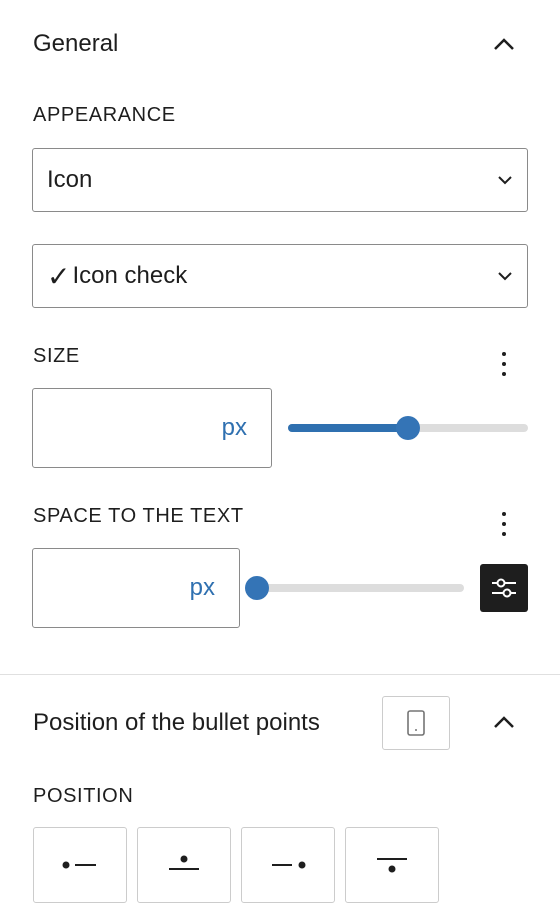  Describe the element at coordinates (348, 428) in the screenshot. I see `size-slider-fill` at that location.